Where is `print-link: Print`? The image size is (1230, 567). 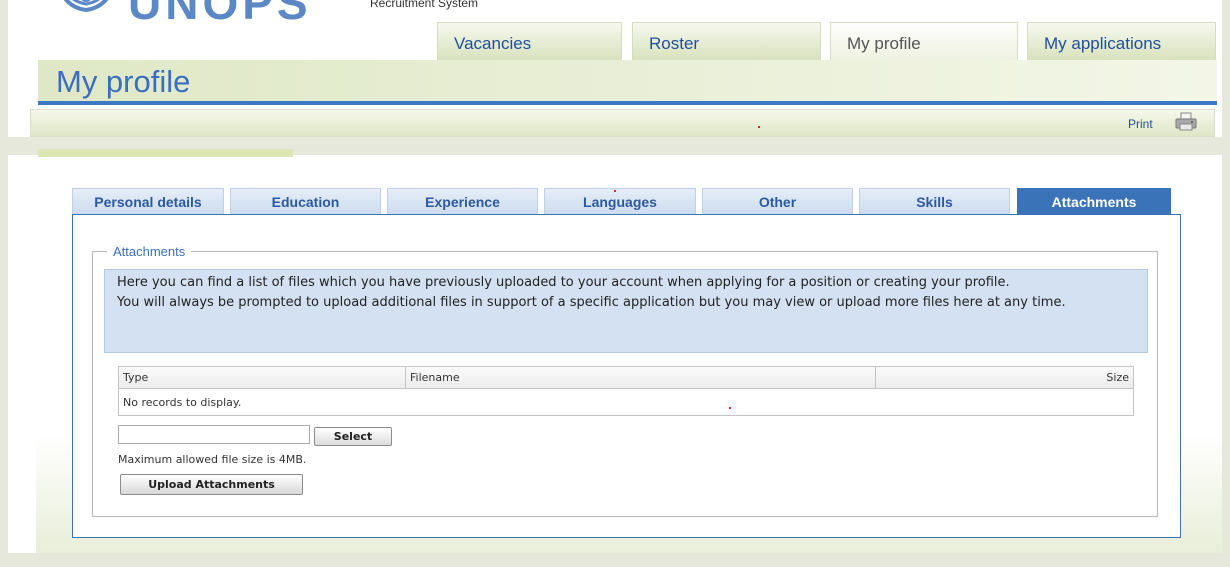 print-link: Print is located at coordinates (1140, 124).